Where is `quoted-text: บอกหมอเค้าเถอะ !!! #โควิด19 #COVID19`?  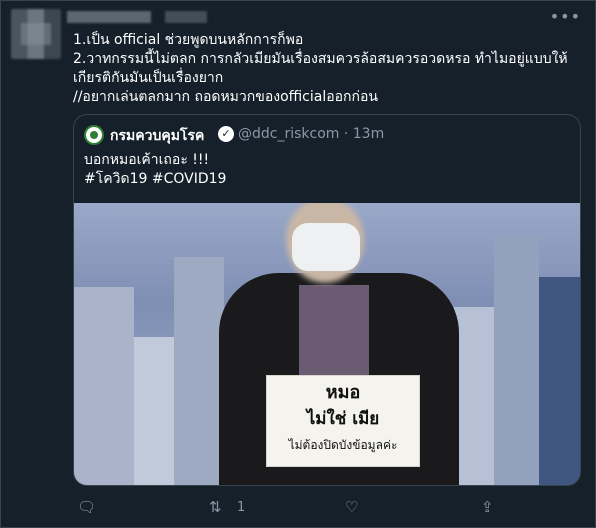 quoted-text: บอกหมอเค้าเถอะ !!! #โควิด19 #COVID19 is located at coordinates (155, 170).